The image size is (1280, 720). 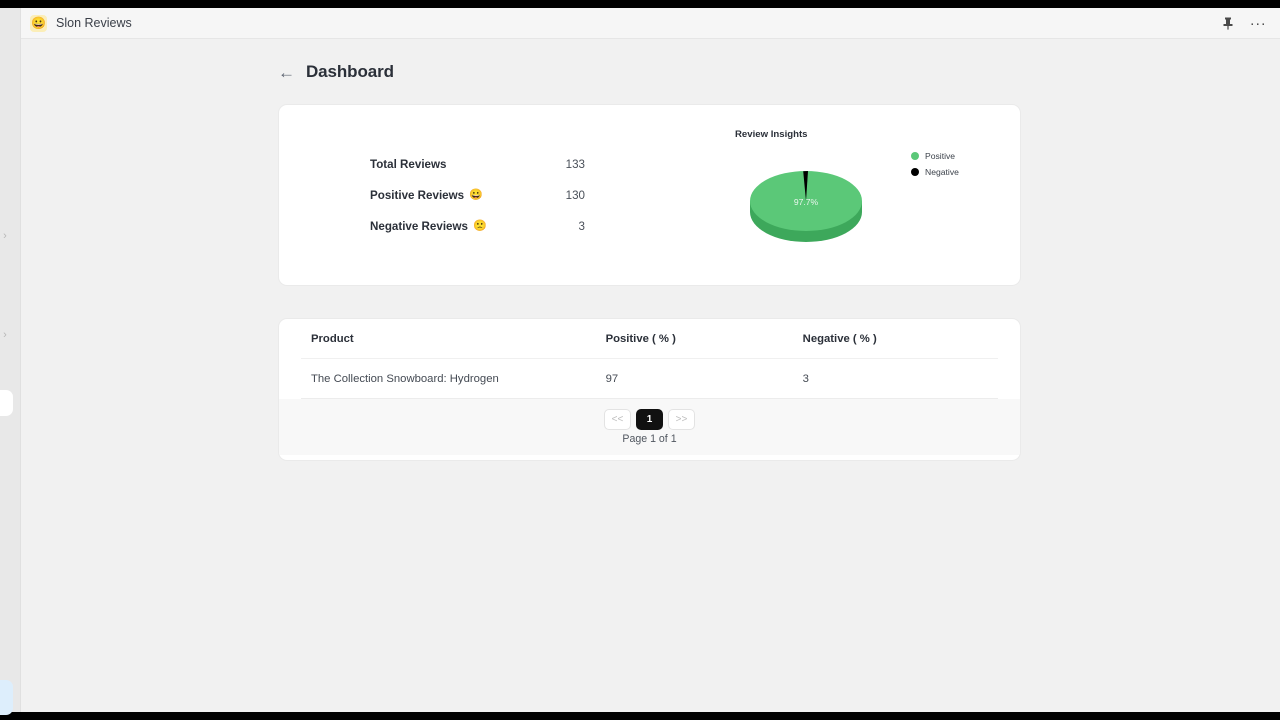 What do you see at coordinates (94, 23) in the screenshot?
I see `app-title: Slon Reviews` at bounding box center [94, 23].